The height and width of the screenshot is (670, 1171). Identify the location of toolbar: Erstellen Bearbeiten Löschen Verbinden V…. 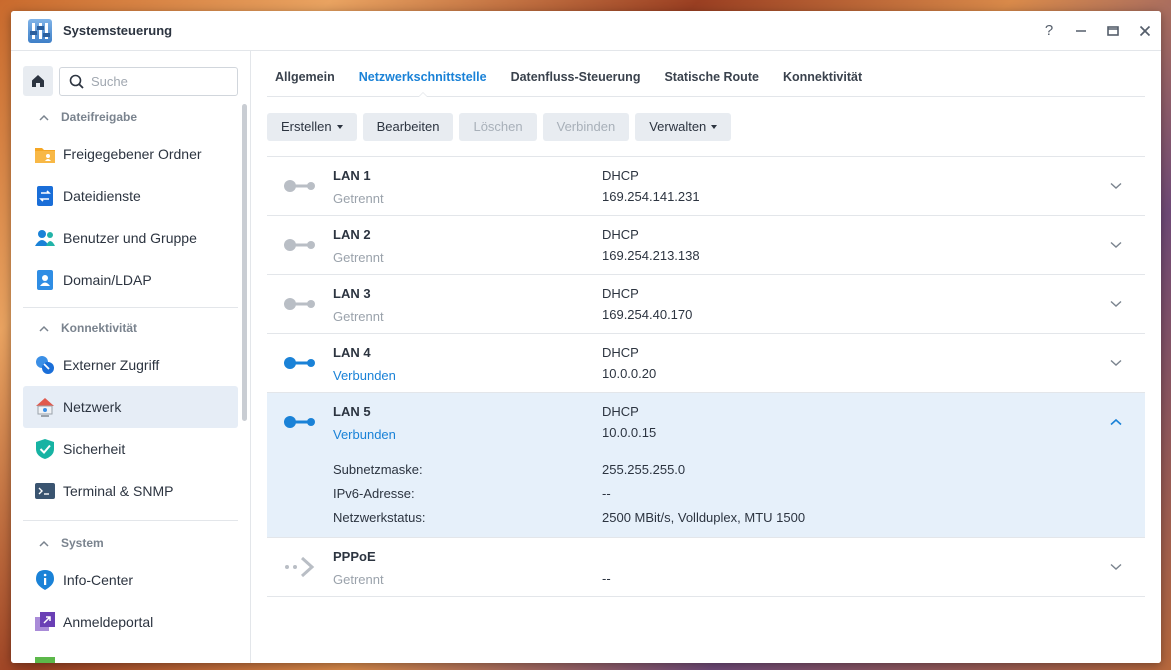
(706, 127).